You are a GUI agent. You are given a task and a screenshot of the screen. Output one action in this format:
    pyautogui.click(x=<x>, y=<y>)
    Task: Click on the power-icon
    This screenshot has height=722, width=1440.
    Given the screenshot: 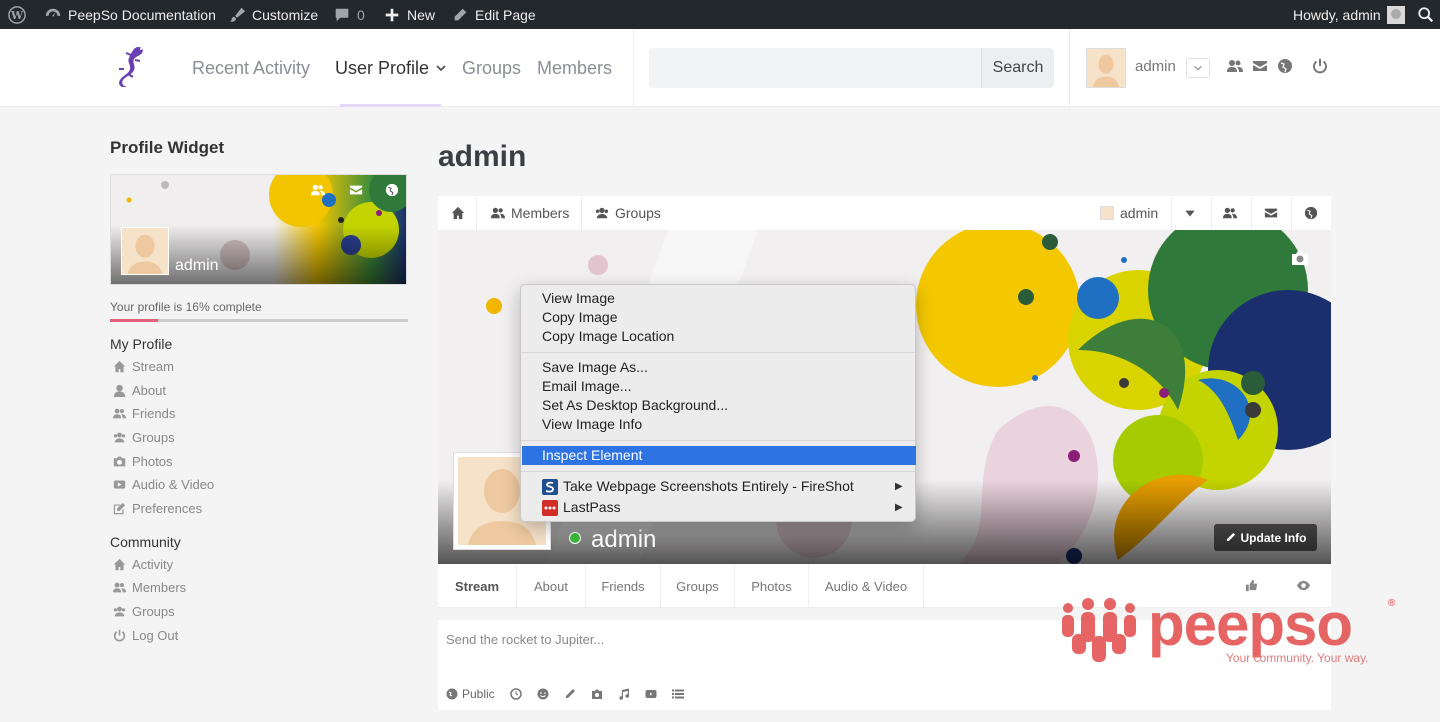 What is the action you would take?
    pyautogui.click(x=119, y=635)
    